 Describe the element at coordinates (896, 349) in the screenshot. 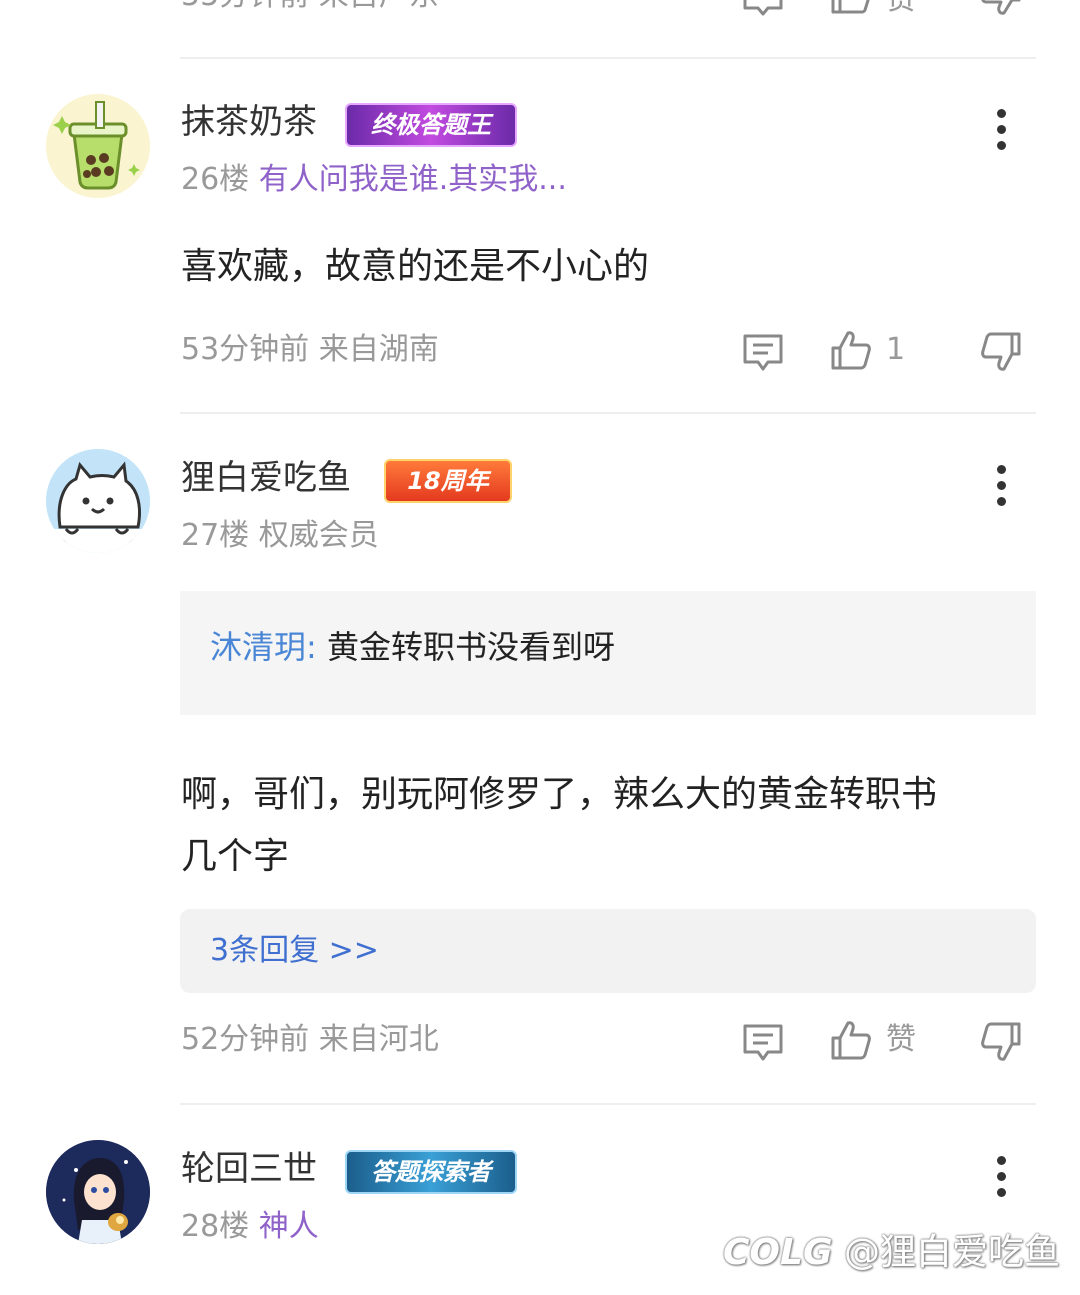

I see `like-count: 1` at that location.